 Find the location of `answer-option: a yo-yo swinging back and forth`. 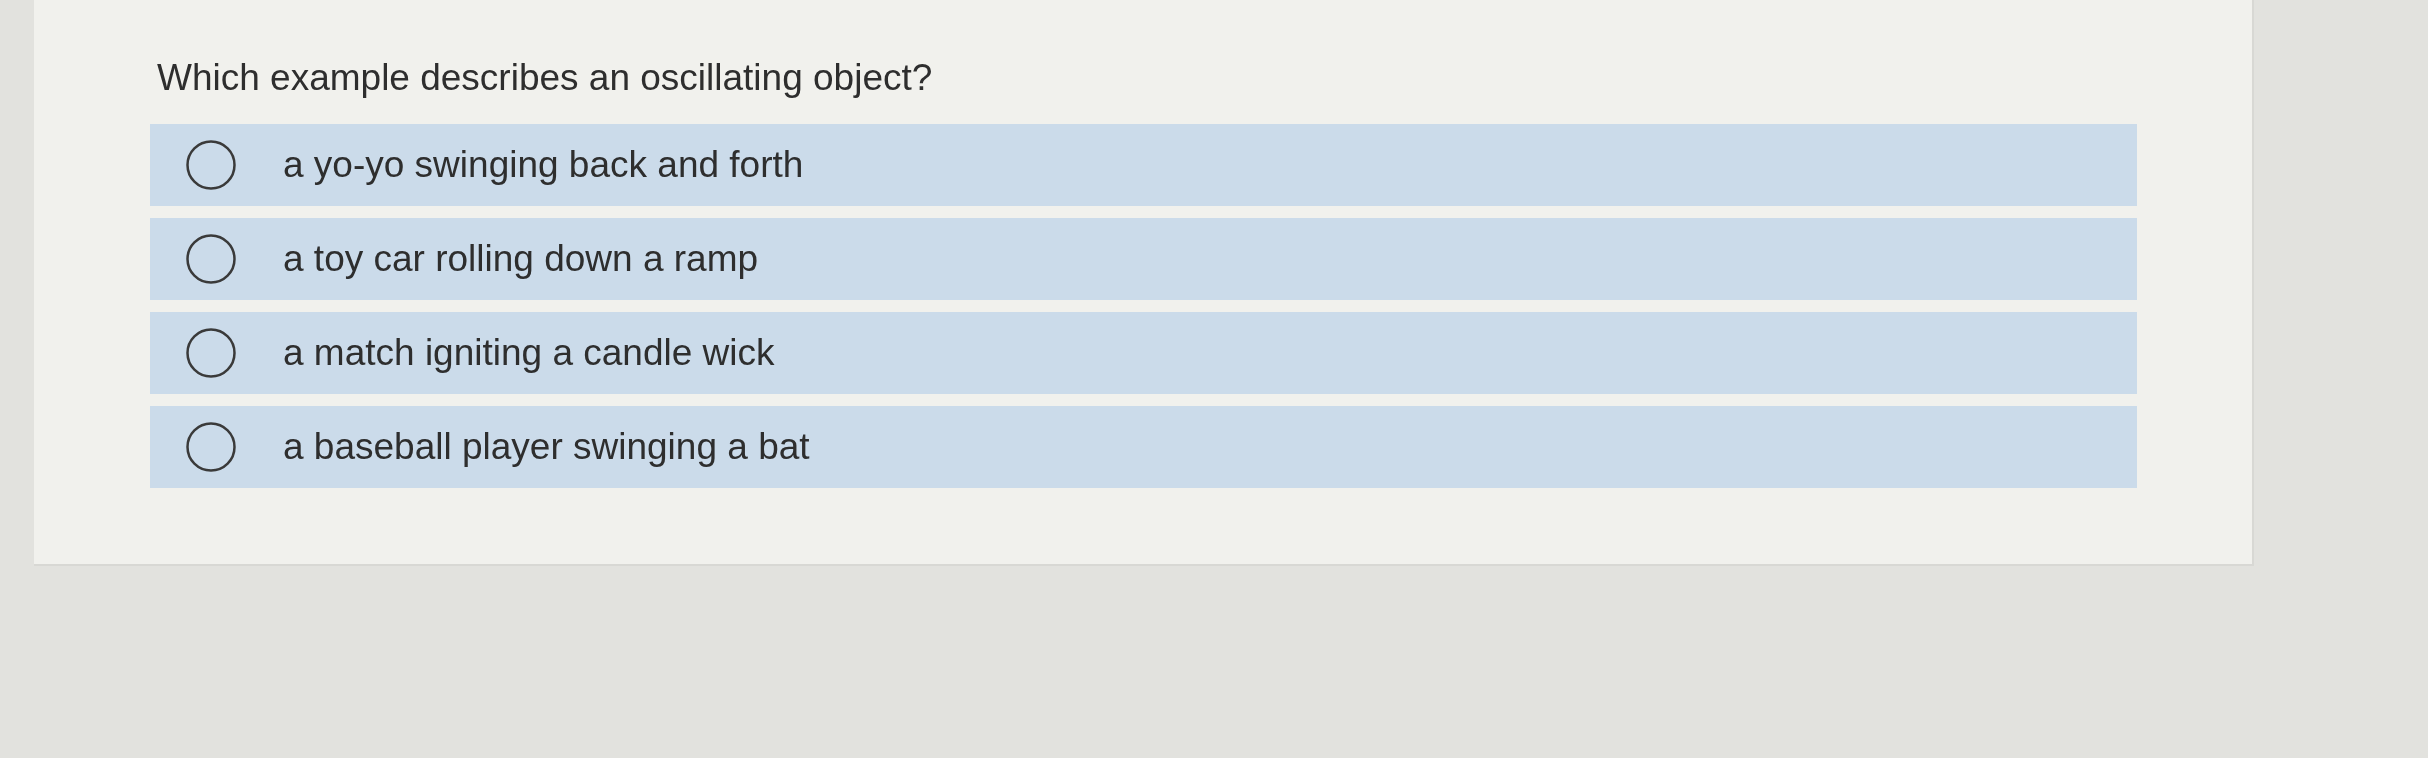

answer-option: a yo-yo swinging back and forth is located at coordinates (1143, 165).